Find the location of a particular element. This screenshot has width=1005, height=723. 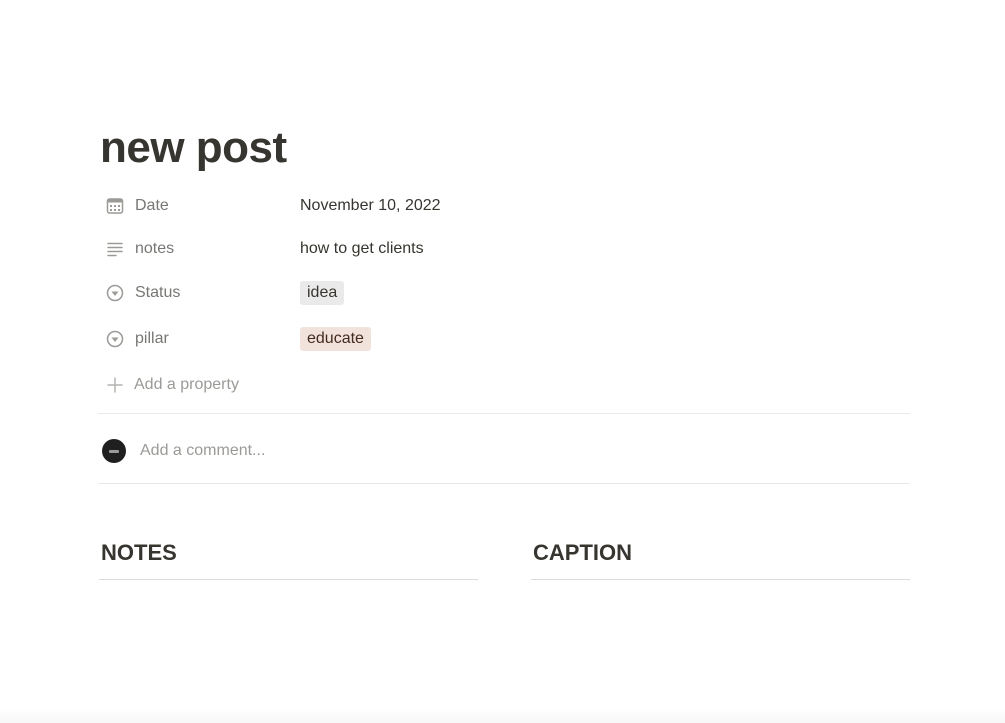

property-label-status: Status is located at coordinates (200, 293).